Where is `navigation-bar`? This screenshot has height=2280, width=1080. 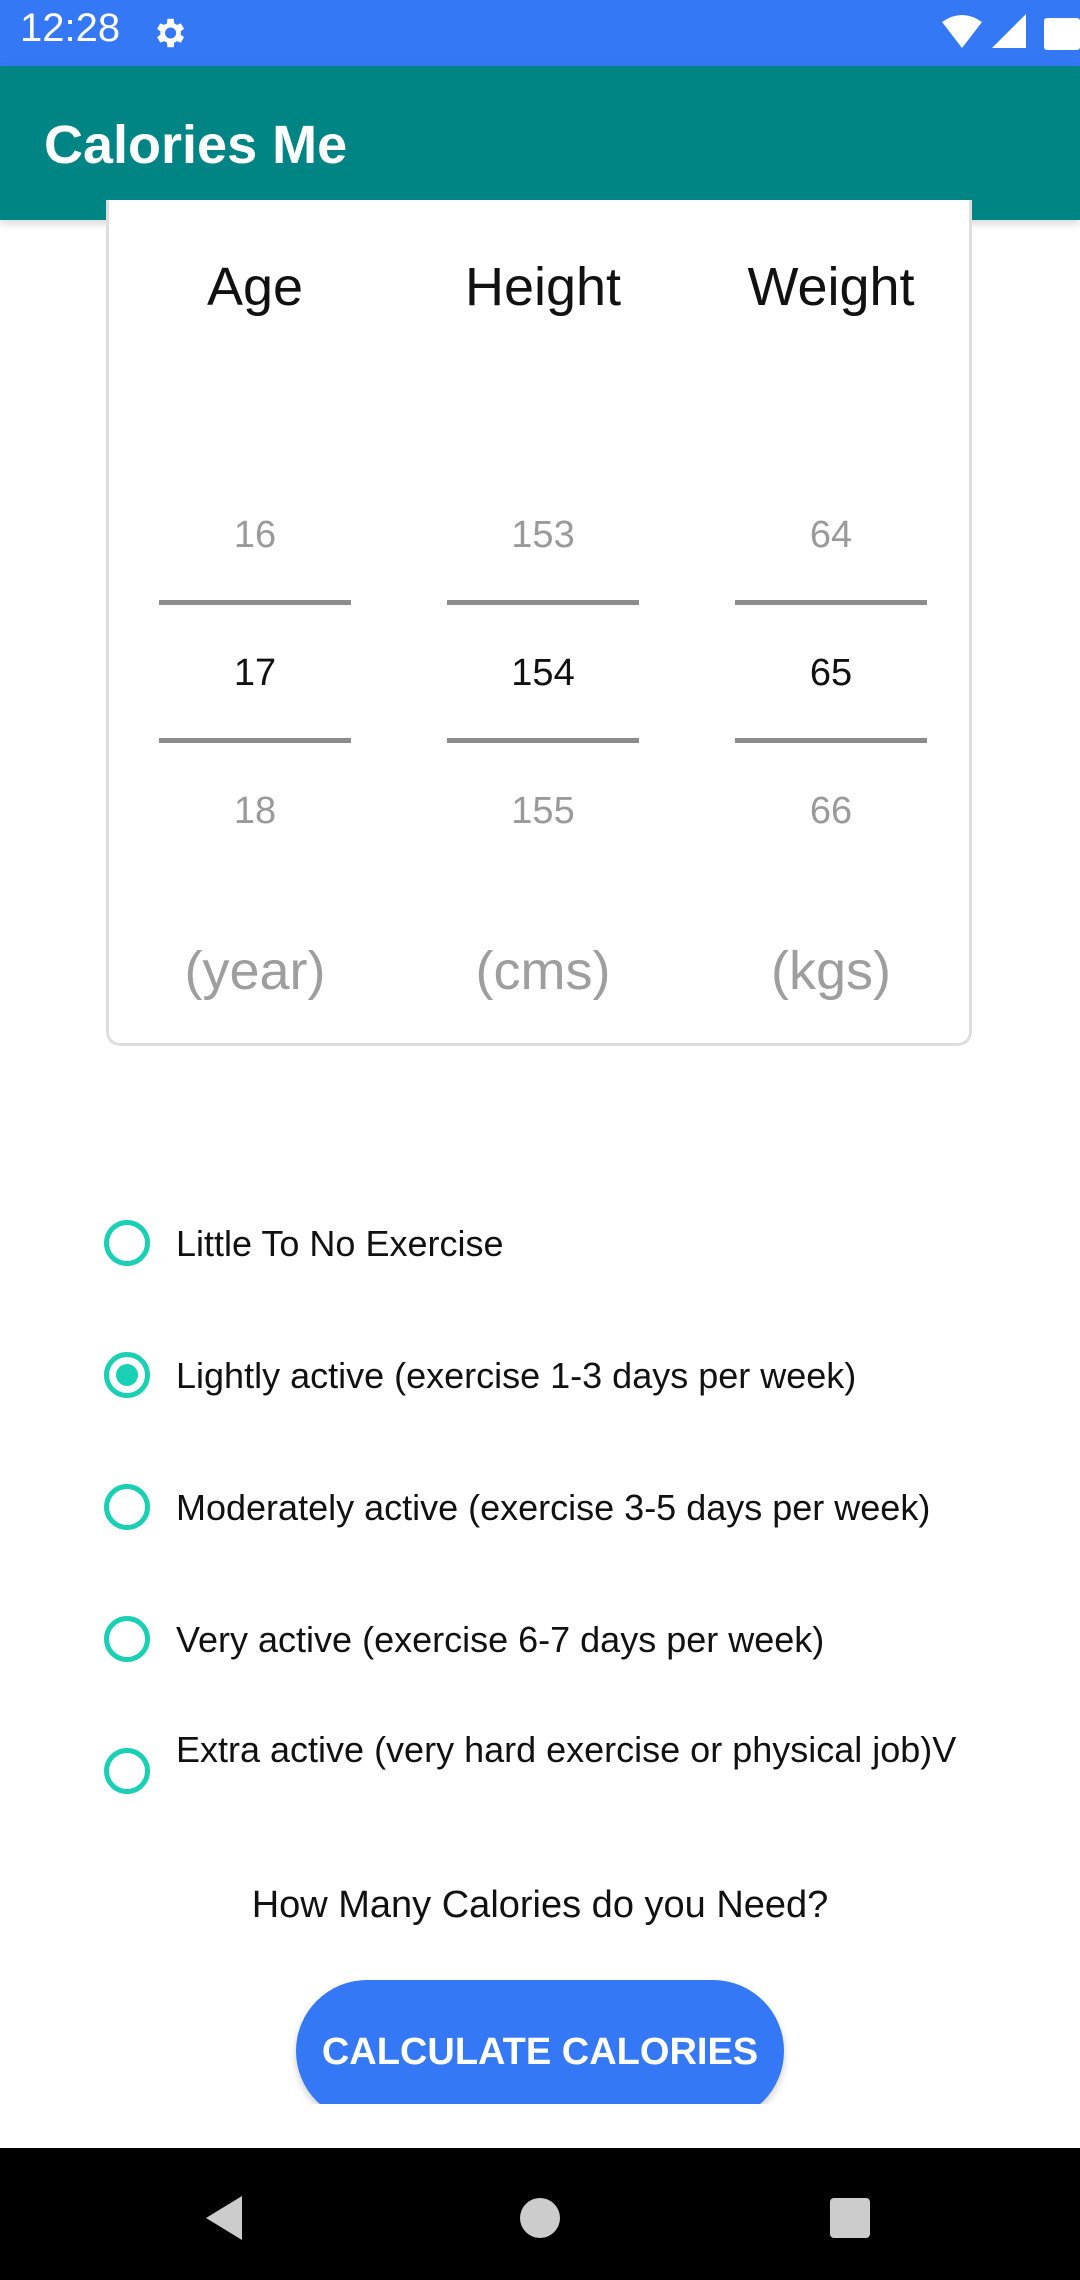
navigation-bar is located at coordinates (540, 2214).